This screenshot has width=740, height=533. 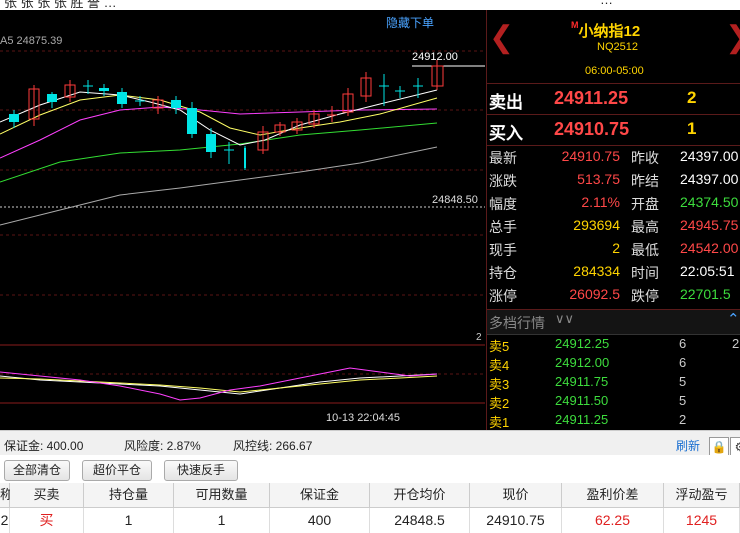 What do you see at coordinates (506, 133) in the screenshot?
I see `buy-label: 买入` at bounding box center [506, 133].